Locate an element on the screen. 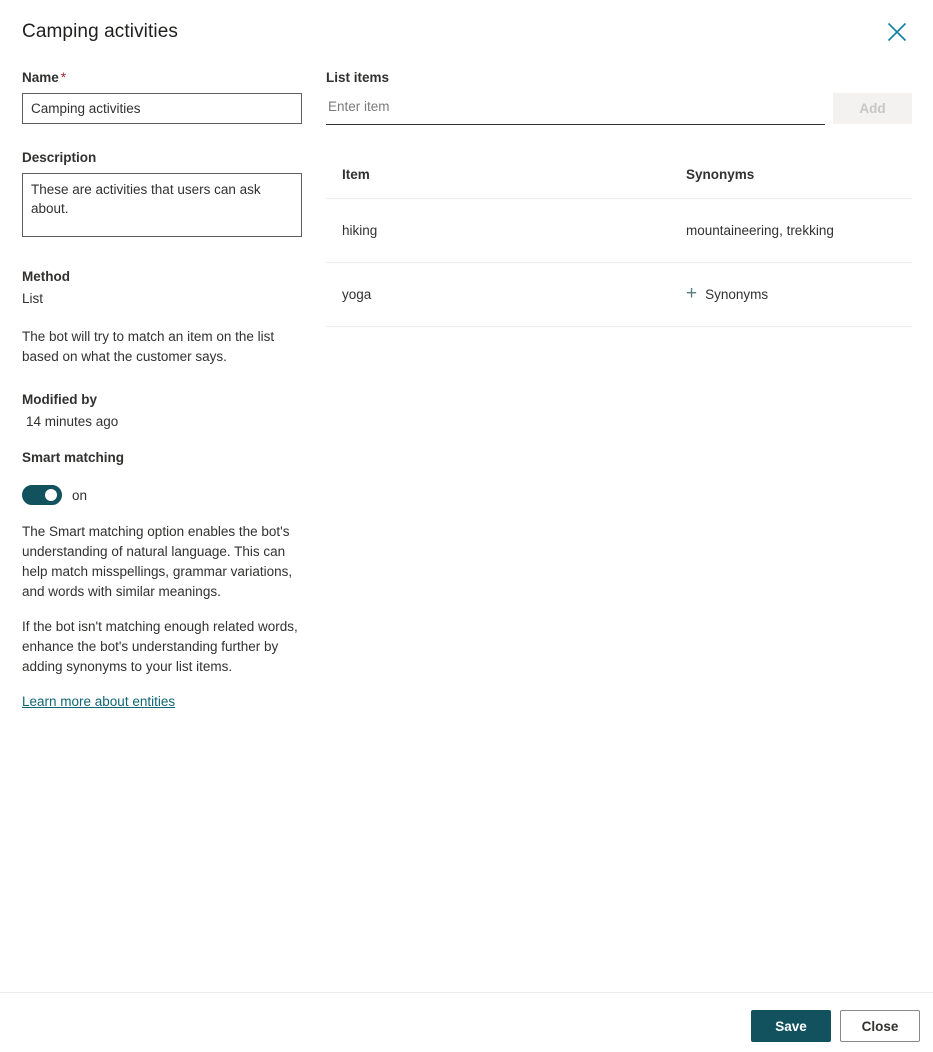 The width and height of the screenshot is (933, 1052). modified-by-label: Modified by is located at coordinates (59, 399).